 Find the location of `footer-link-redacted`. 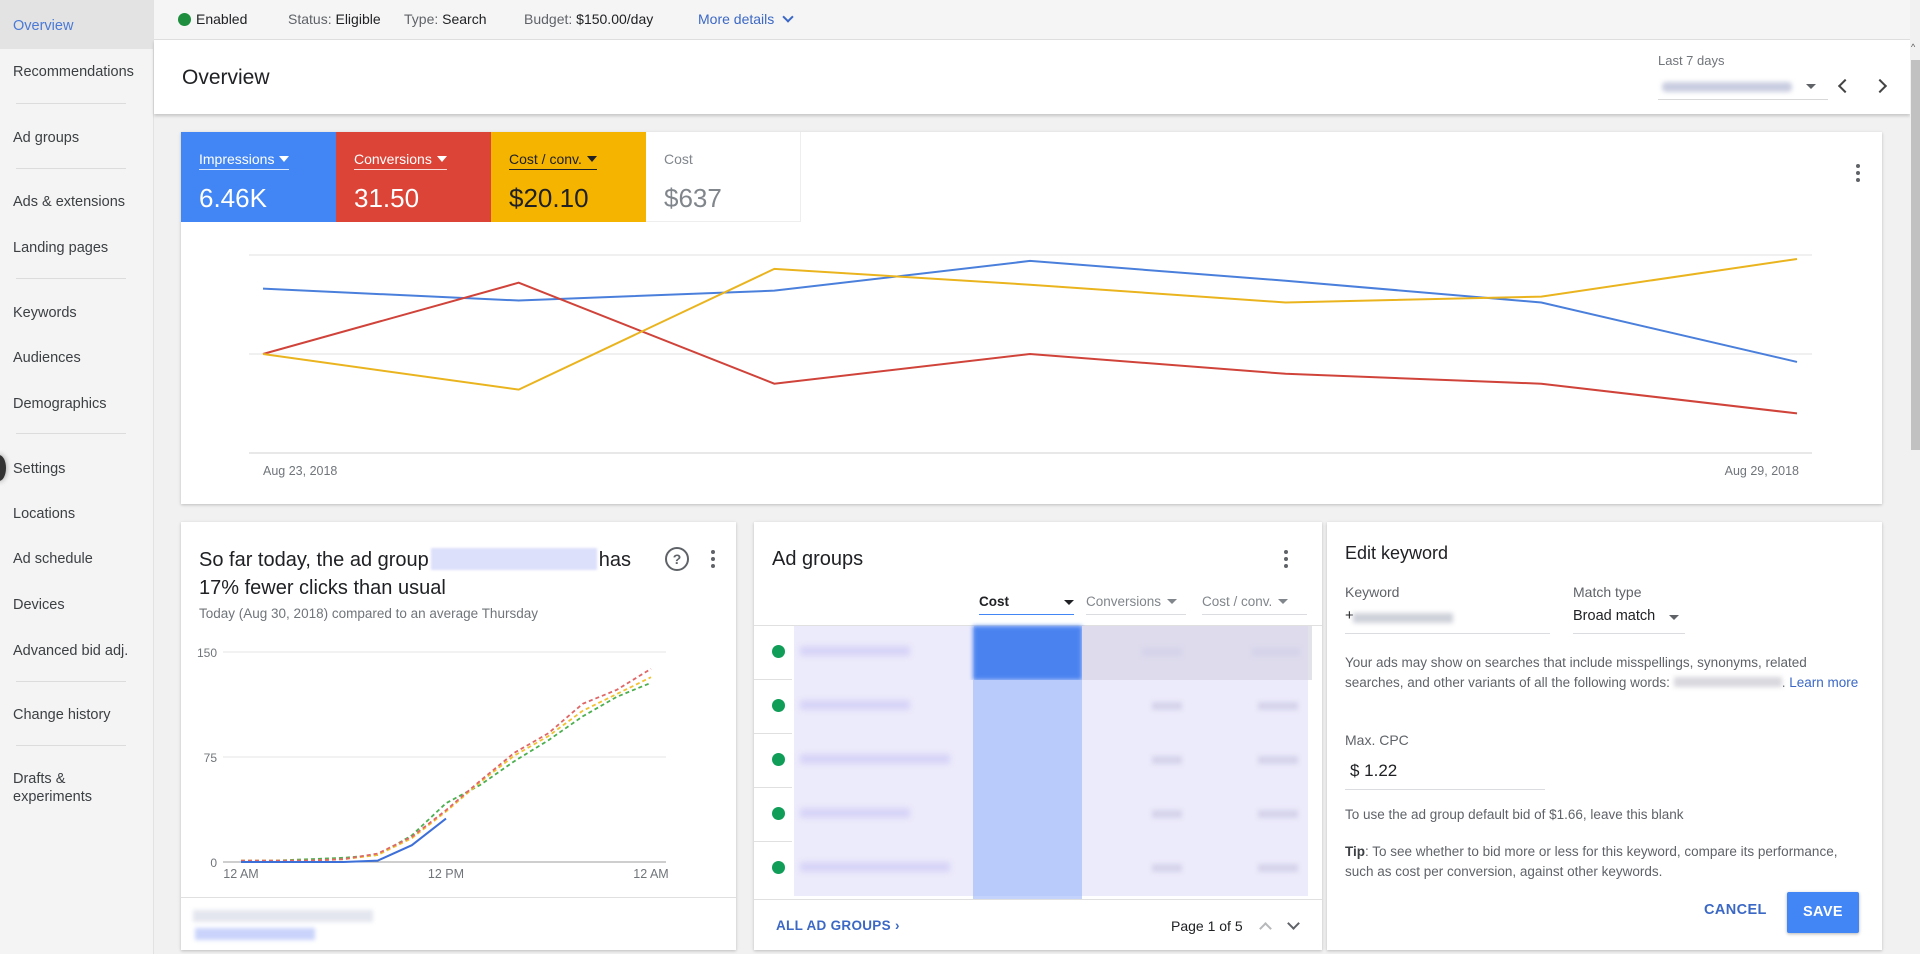

footer-link-redacted is located at coordinates (255, 934).